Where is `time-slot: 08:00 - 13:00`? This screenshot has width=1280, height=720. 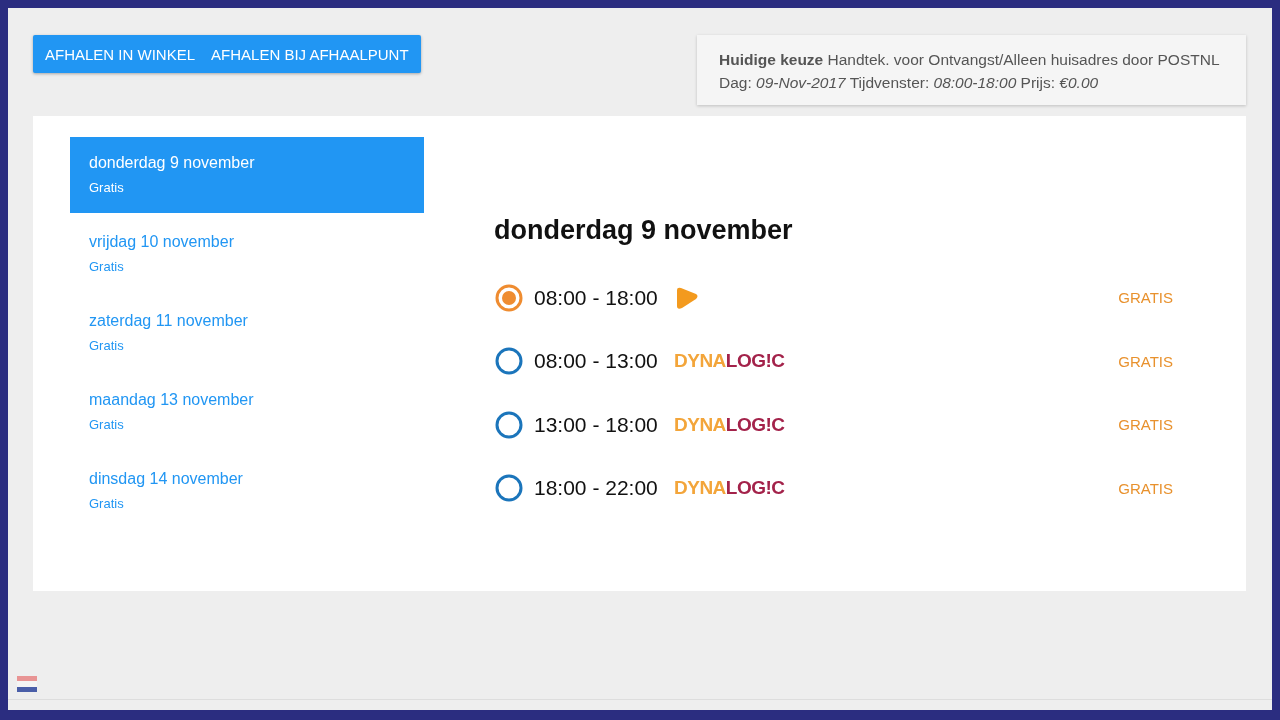
time-slot: 08:00 - 13:00 is located at coordinates (604, 361).